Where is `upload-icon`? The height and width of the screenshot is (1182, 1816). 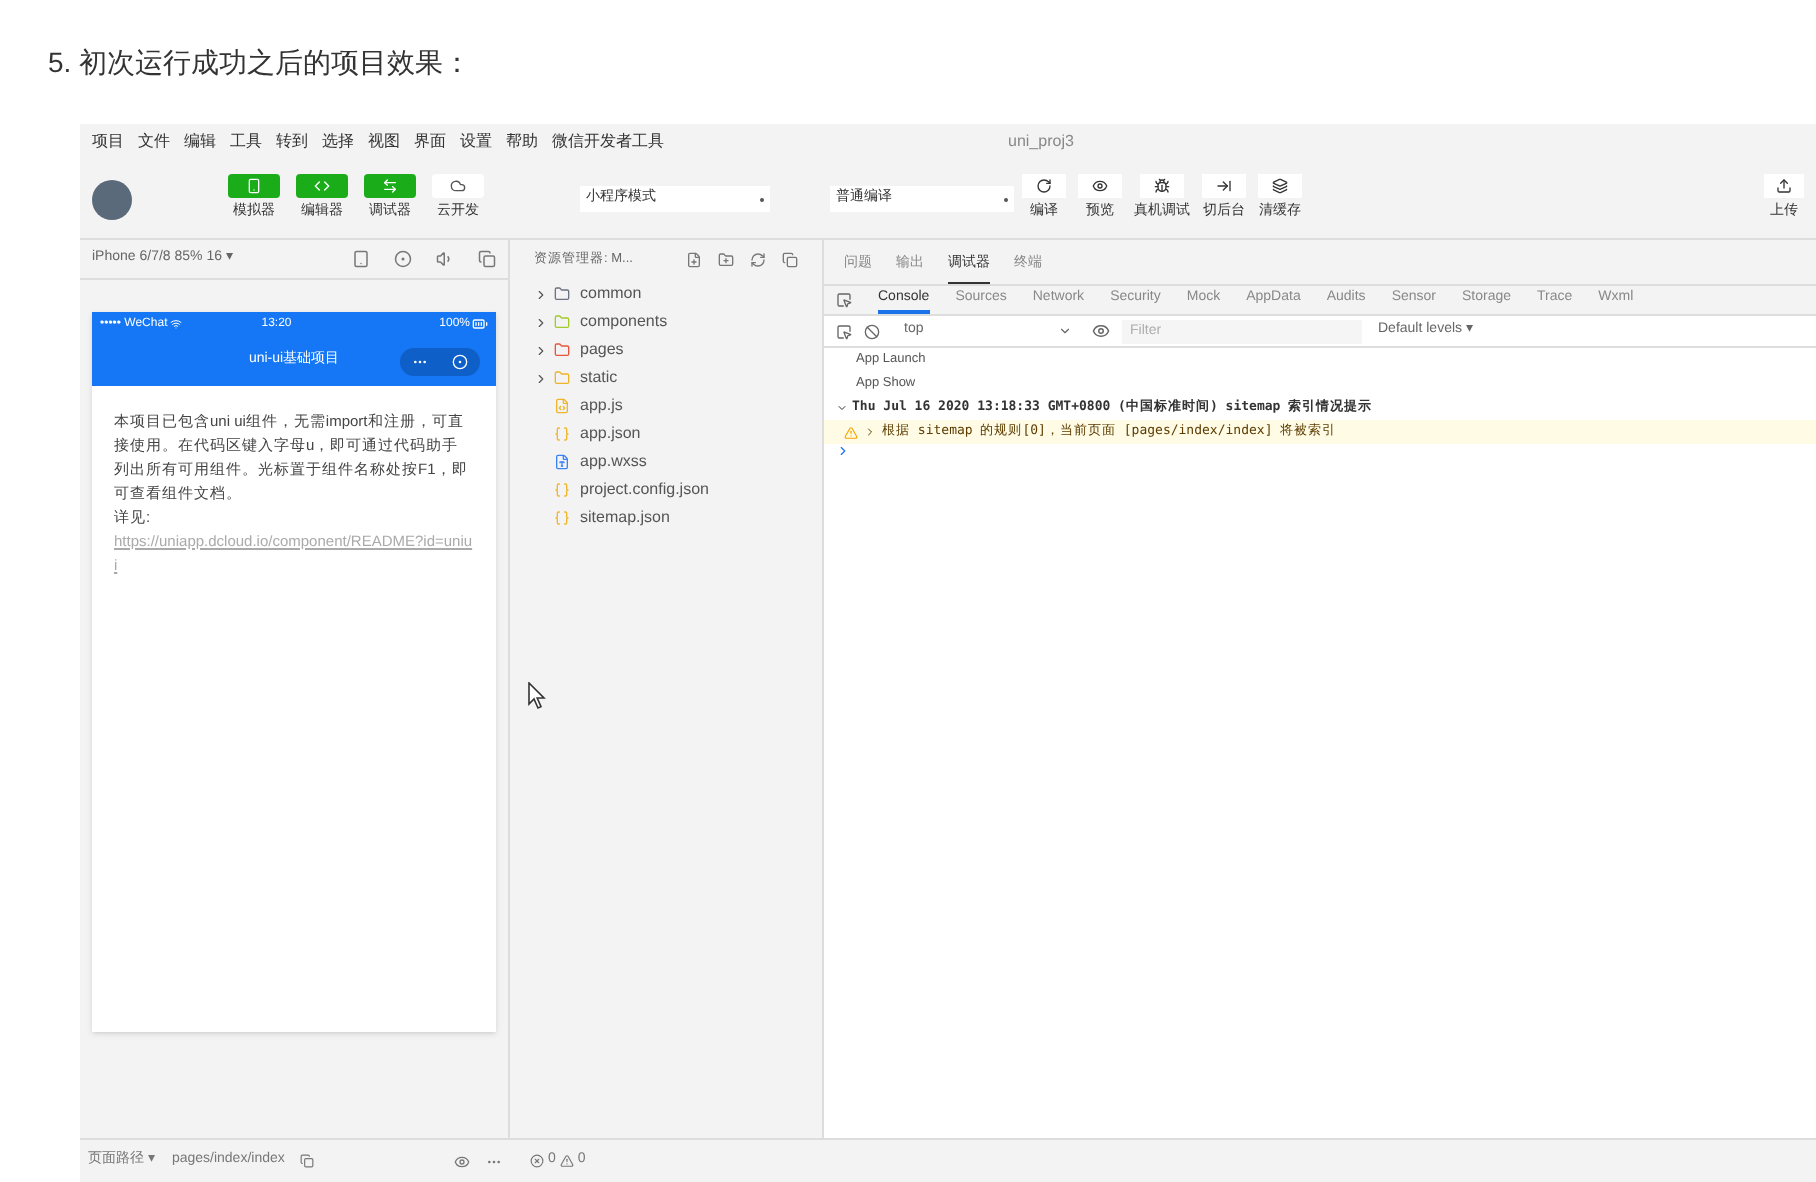 upload-icon is located at coordinates (1784, 186).